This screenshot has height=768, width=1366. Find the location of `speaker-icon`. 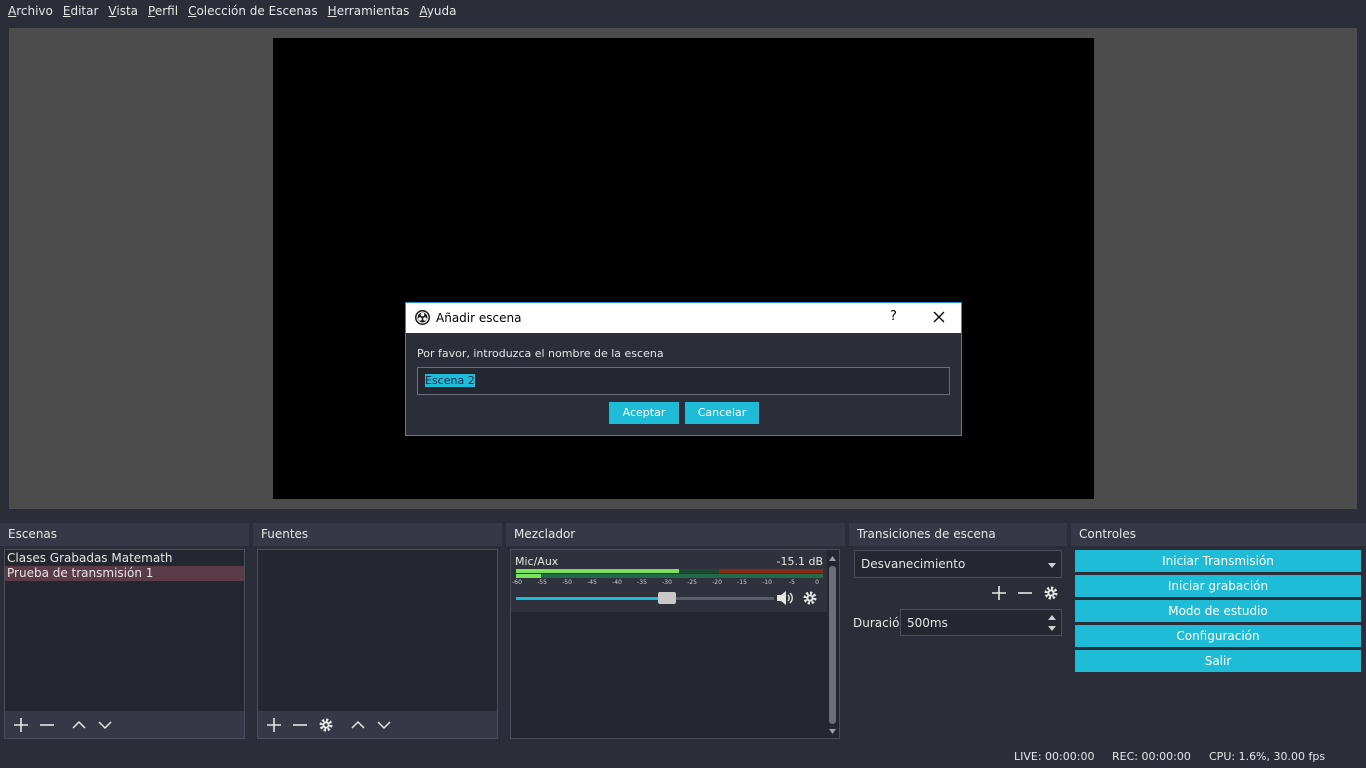

speaker-icon is located at coordinates (785, 598).